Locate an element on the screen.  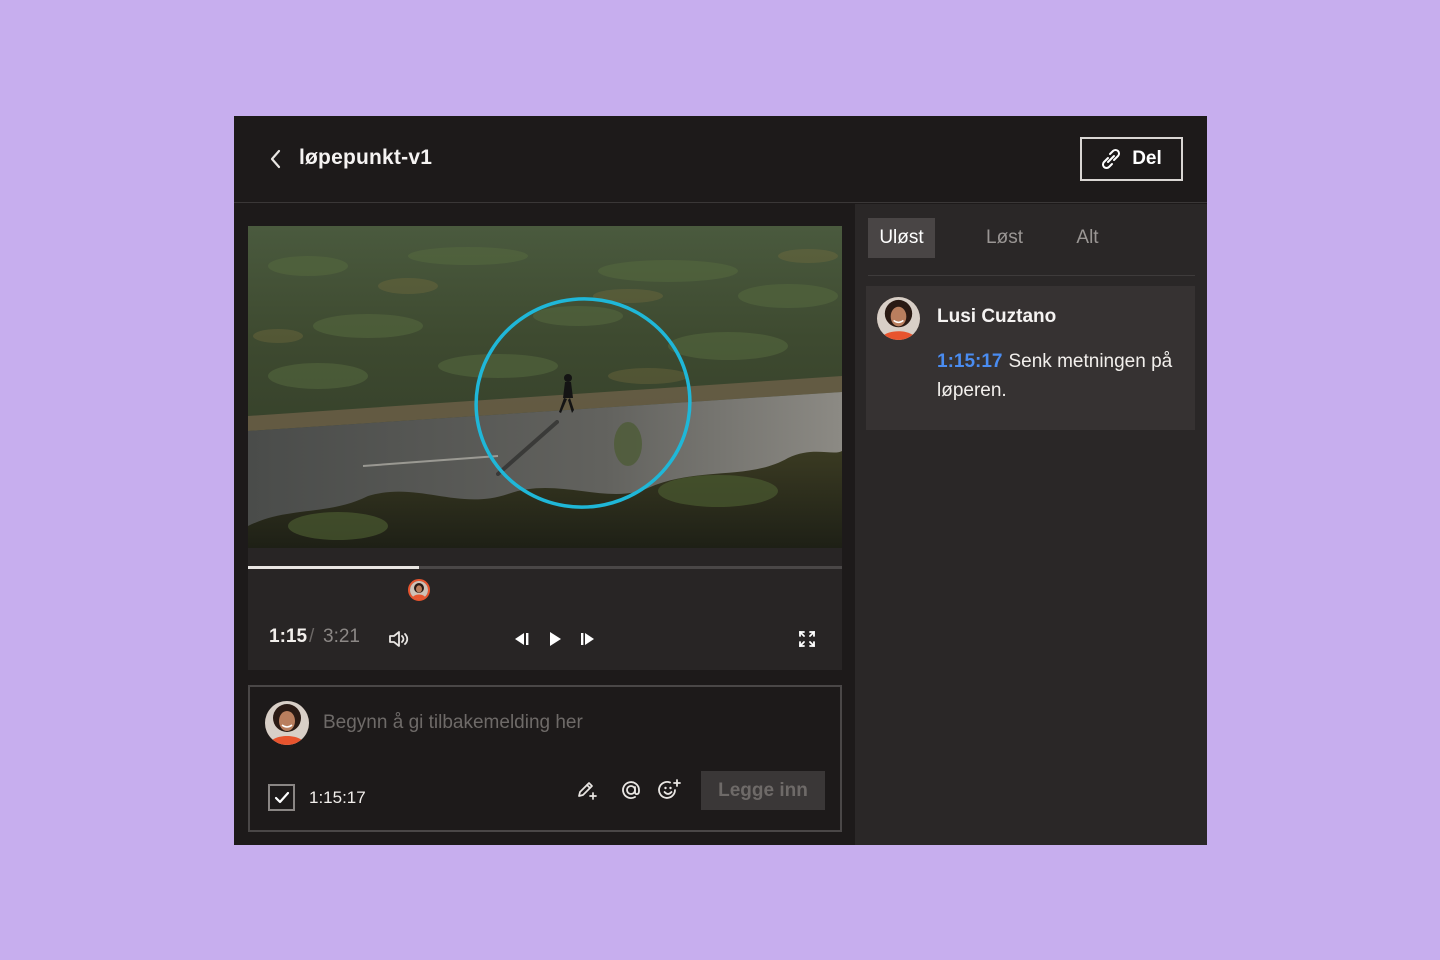
volume-icon is located at coordinates (399, 639).